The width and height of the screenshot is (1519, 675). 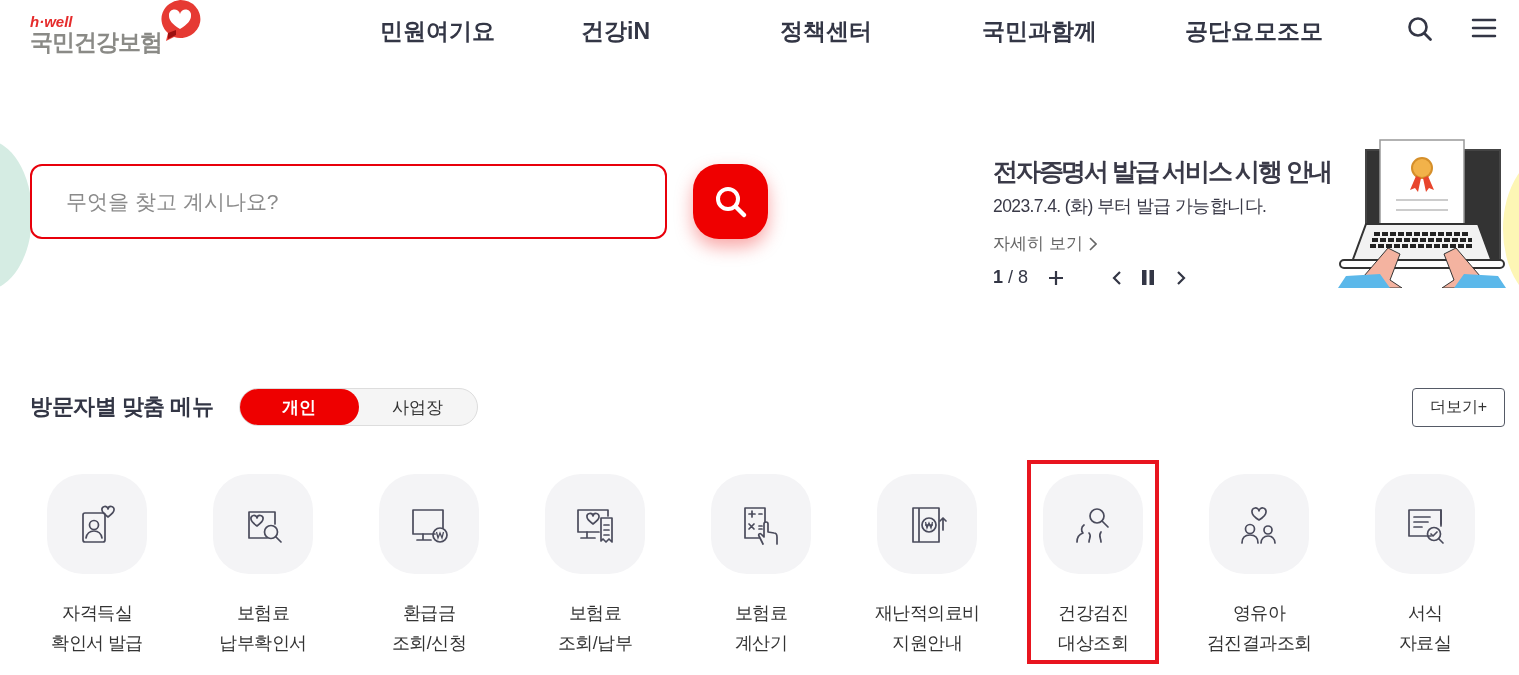 What do you see at coordinates (96, 42) in the screenshot?
I see `logo-wordmark: 국민건강보험` at bounding box center [96, 42].